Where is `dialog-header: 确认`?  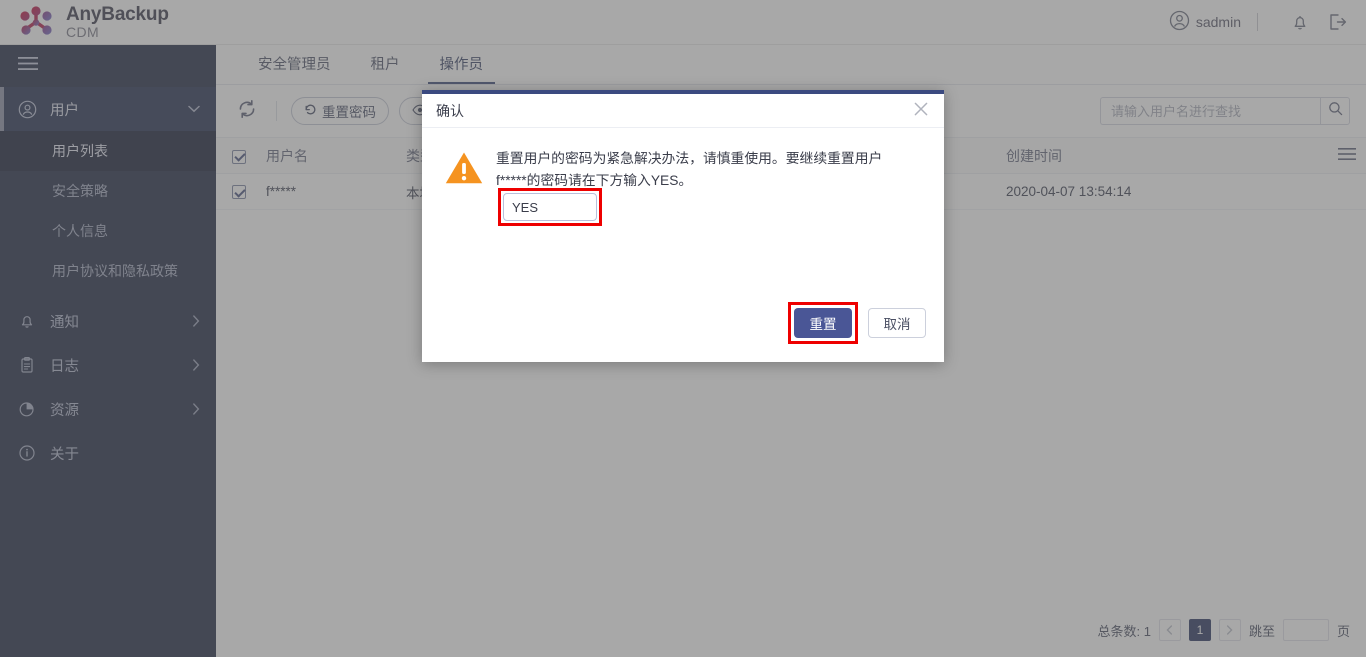 dialog-header: 确认 is located at coordinates (683, 111).